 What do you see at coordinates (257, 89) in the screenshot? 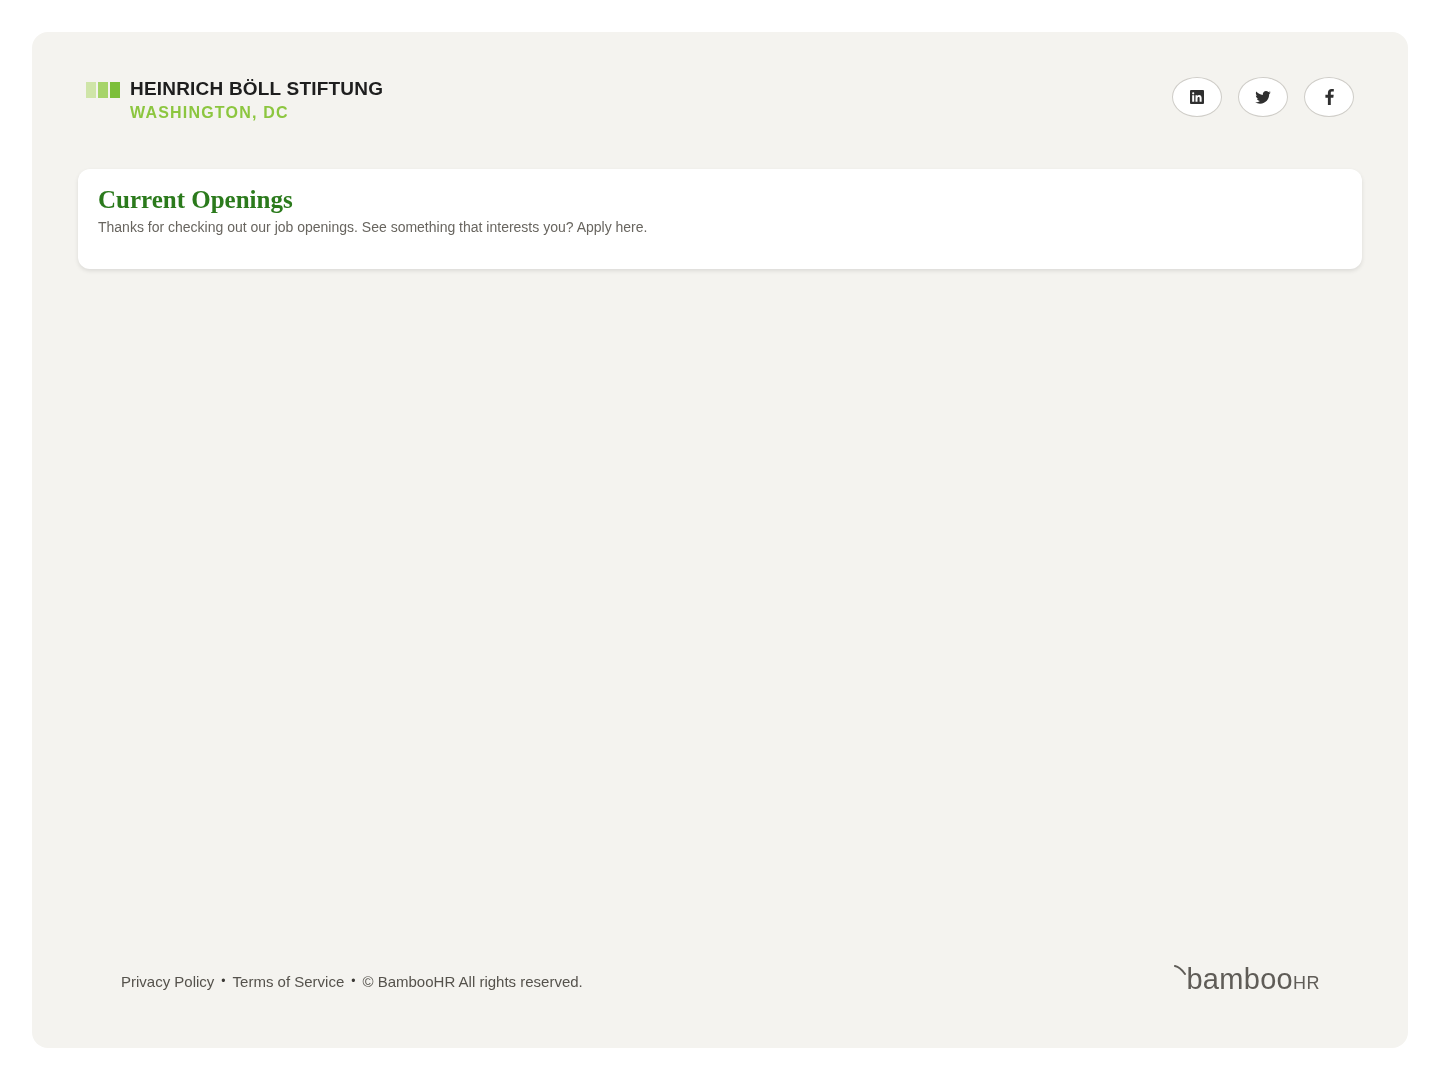
I see `organization-name: HEINRICH BÖLL STIFTUNG` at bounding box center [257, 89].